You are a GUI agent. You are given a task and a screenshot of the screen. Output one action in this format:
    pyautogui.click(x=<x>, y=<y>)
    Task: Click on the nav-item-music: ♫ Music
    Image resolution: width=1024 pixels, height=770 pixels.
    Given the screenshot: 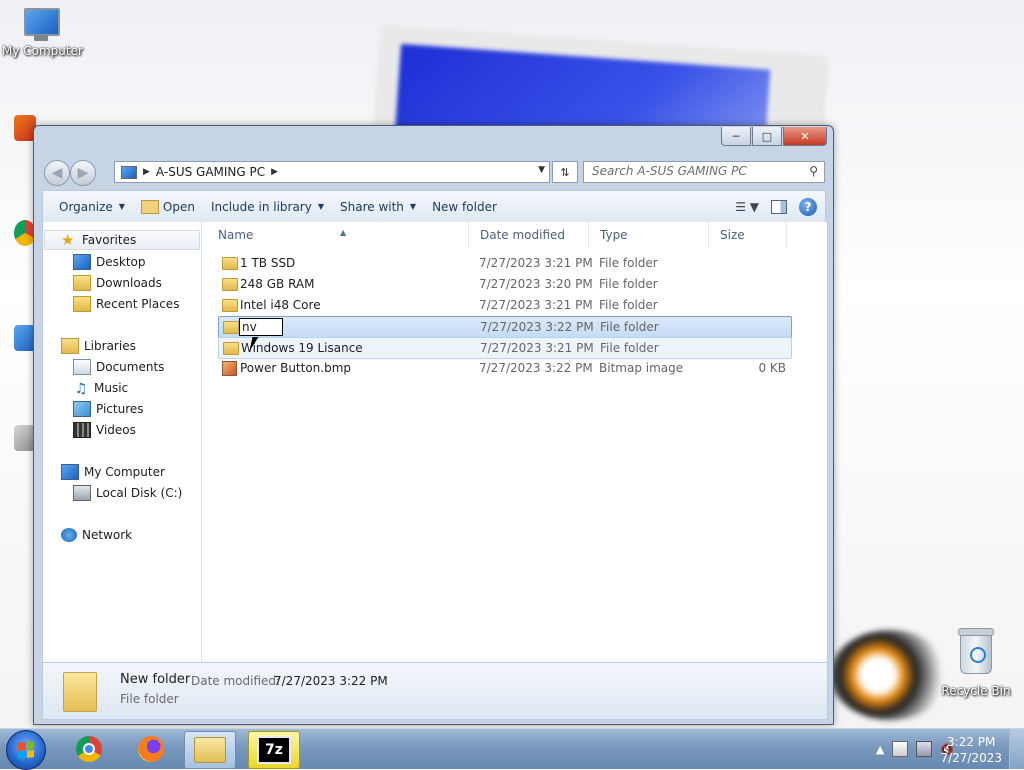 What is the action you would take?
    pyautogui.click(x=100, y=388)
    